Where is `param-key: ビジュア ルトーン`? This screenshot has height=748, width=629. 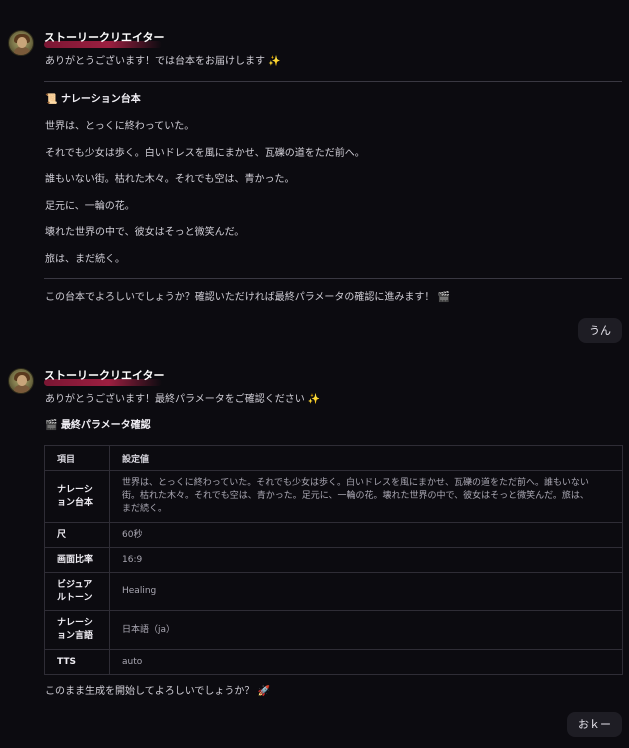 param-key: ビジュア ルトーン is located at coordinates (77, 591).